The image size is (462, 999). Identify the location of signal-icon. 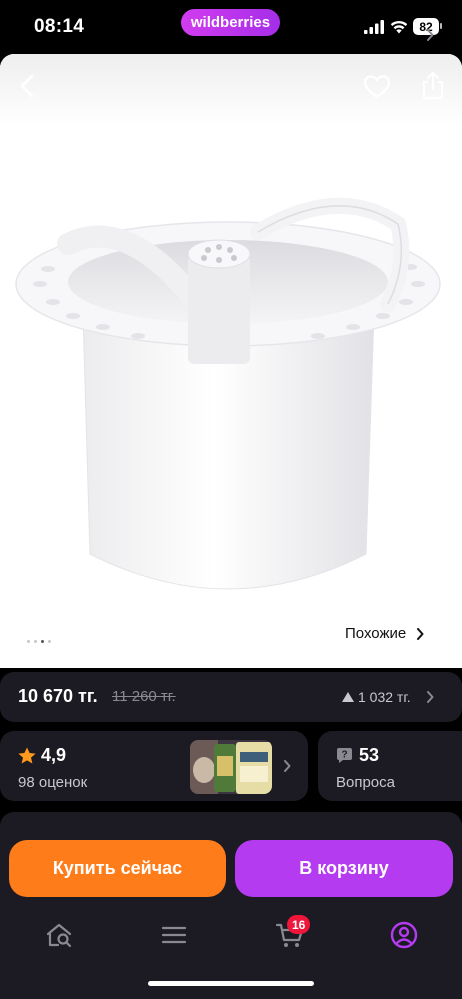
(374, 27).